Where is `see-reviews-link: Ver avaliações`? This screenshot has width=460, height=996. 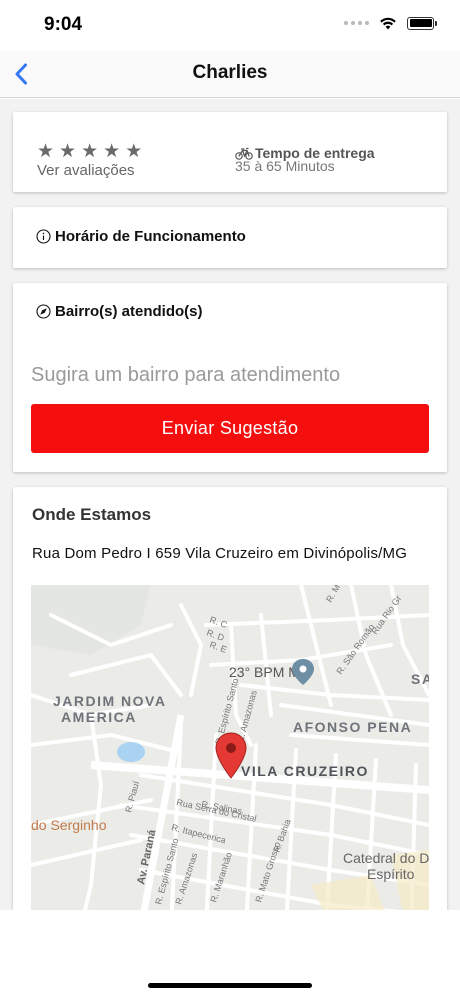
see-reviews-link: Ver avaliações is located at coordinates (86, 170).